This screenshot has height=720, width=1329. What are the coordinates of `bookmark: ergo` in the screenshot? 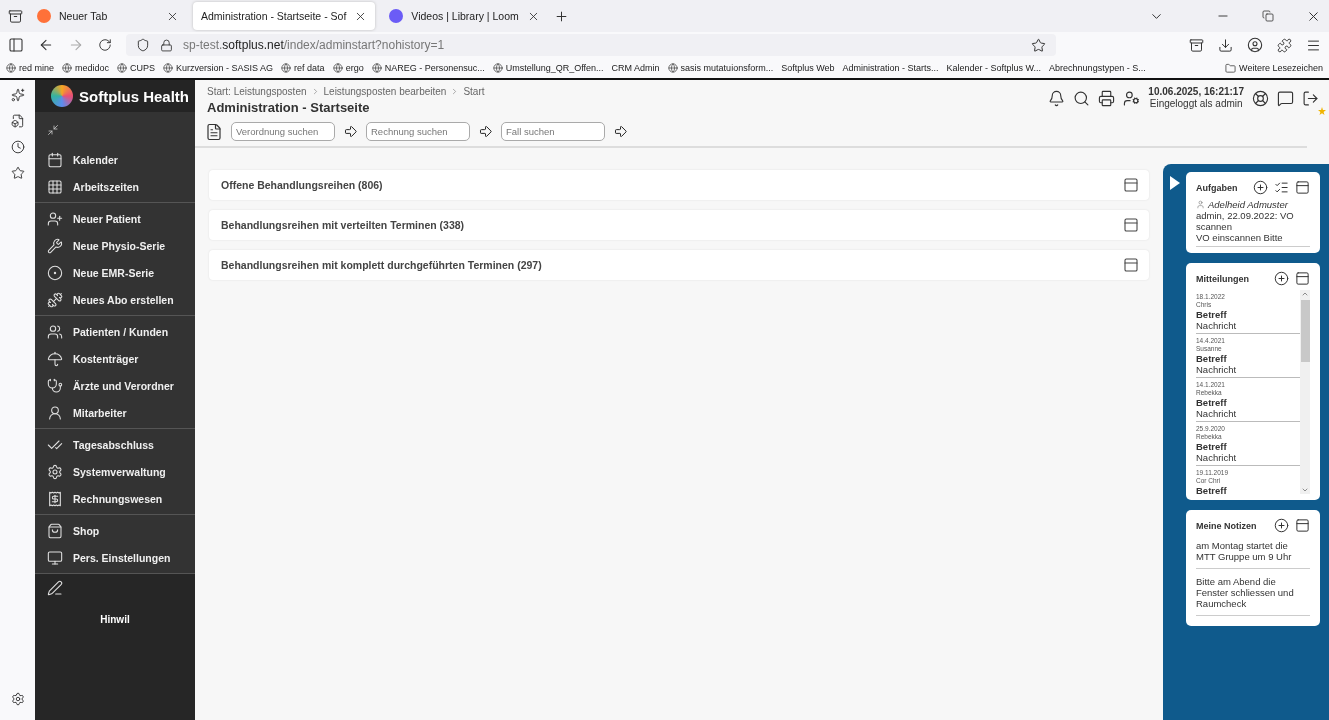 It's located at (348, 68).